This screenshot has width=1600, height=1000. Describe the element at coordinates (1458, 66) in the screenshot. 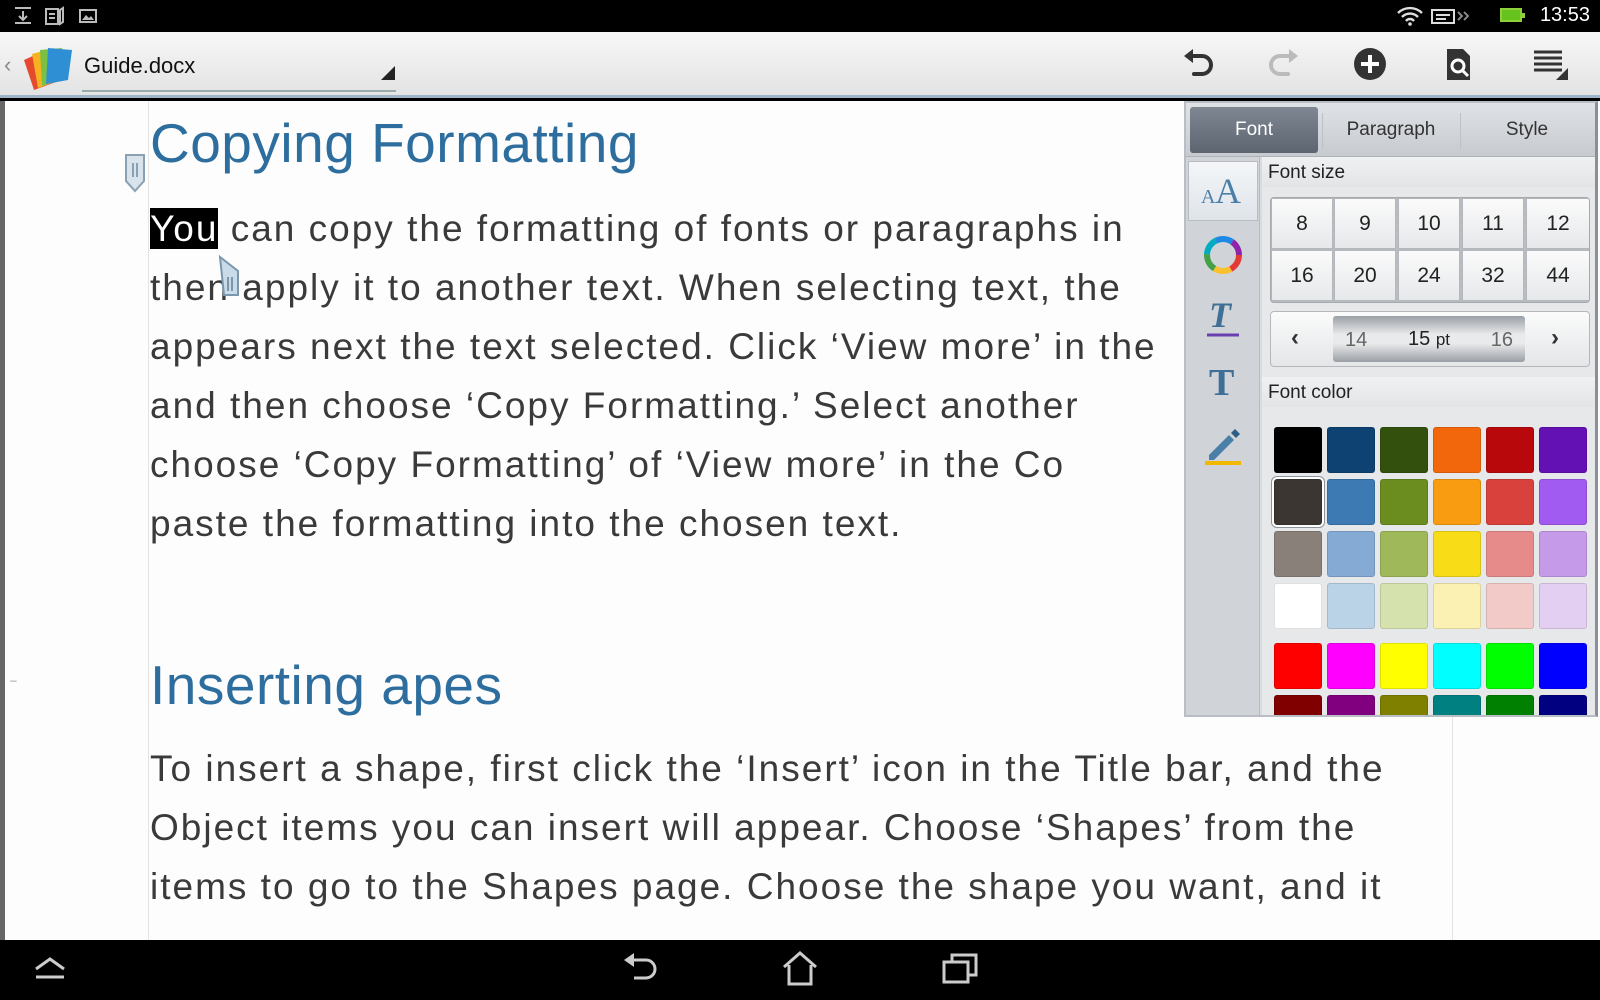

I see `find-button` at that location.